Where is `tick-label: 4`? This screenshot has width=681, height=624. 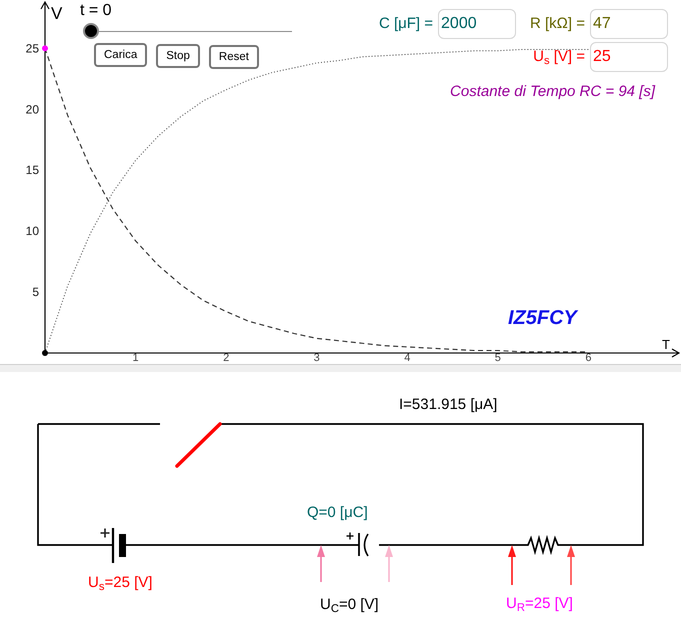 tick-label: 4 is located at coordinates (407, 358).